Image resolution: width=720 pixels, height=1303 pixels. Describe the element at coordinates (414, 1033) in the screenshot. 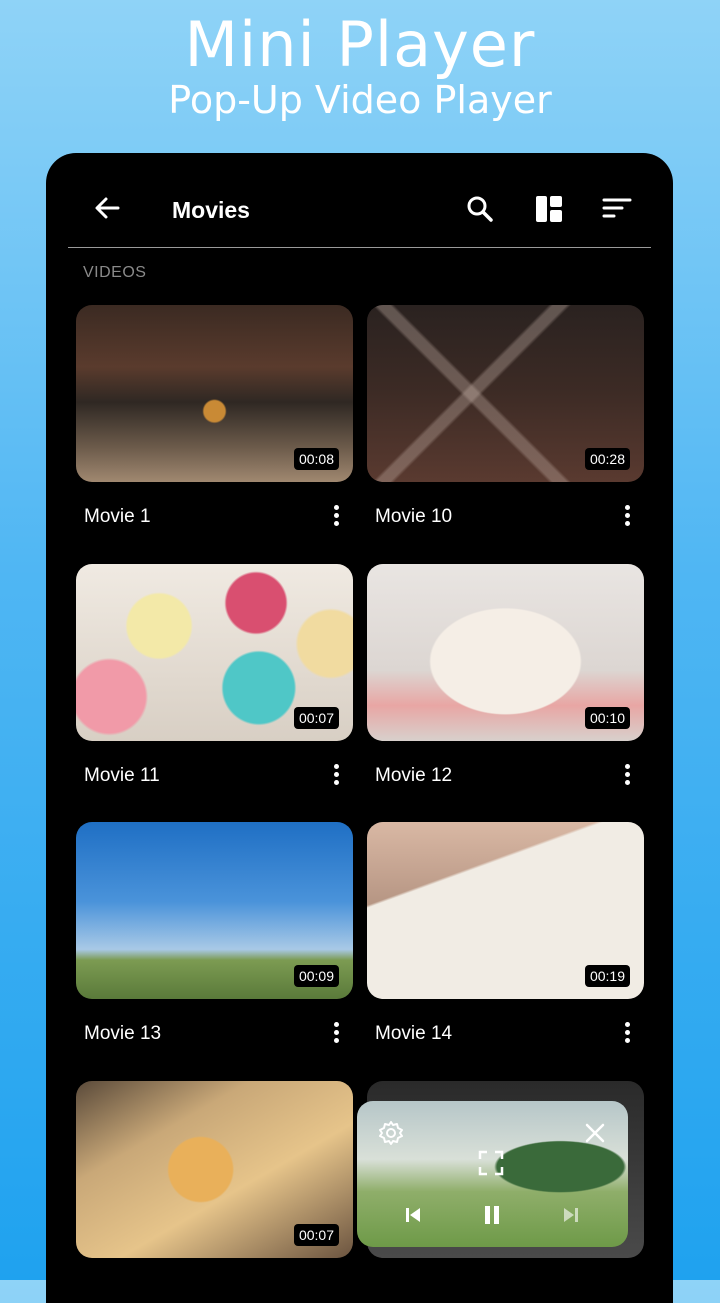

I see `video-title: Movie 14` at that location.